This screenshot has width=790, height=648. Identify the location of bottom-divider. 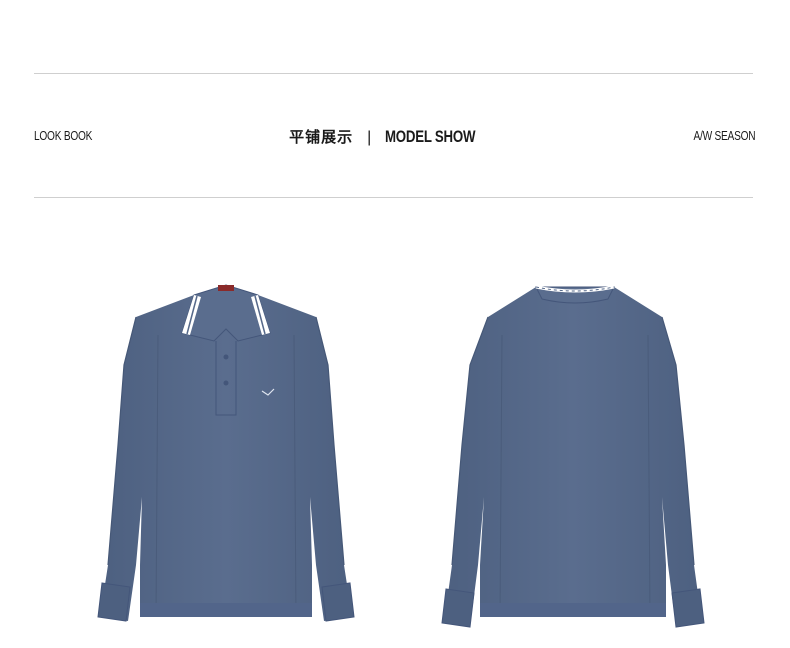
(393, 197).